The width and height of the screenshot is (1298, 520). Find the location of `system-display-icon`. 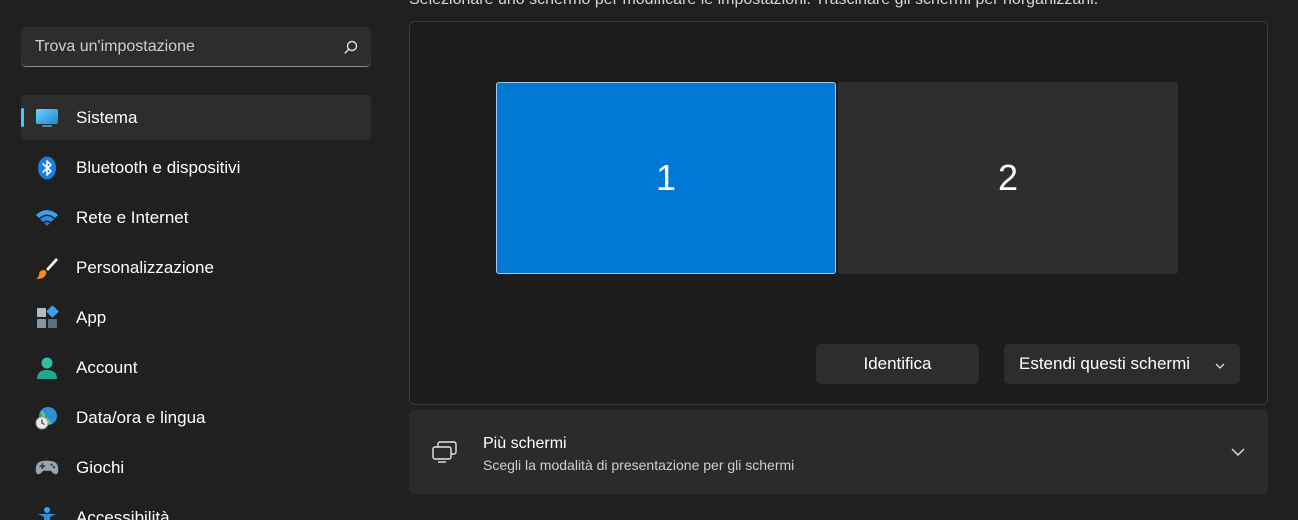

system-display-icon is located at coordinates (47, 118).